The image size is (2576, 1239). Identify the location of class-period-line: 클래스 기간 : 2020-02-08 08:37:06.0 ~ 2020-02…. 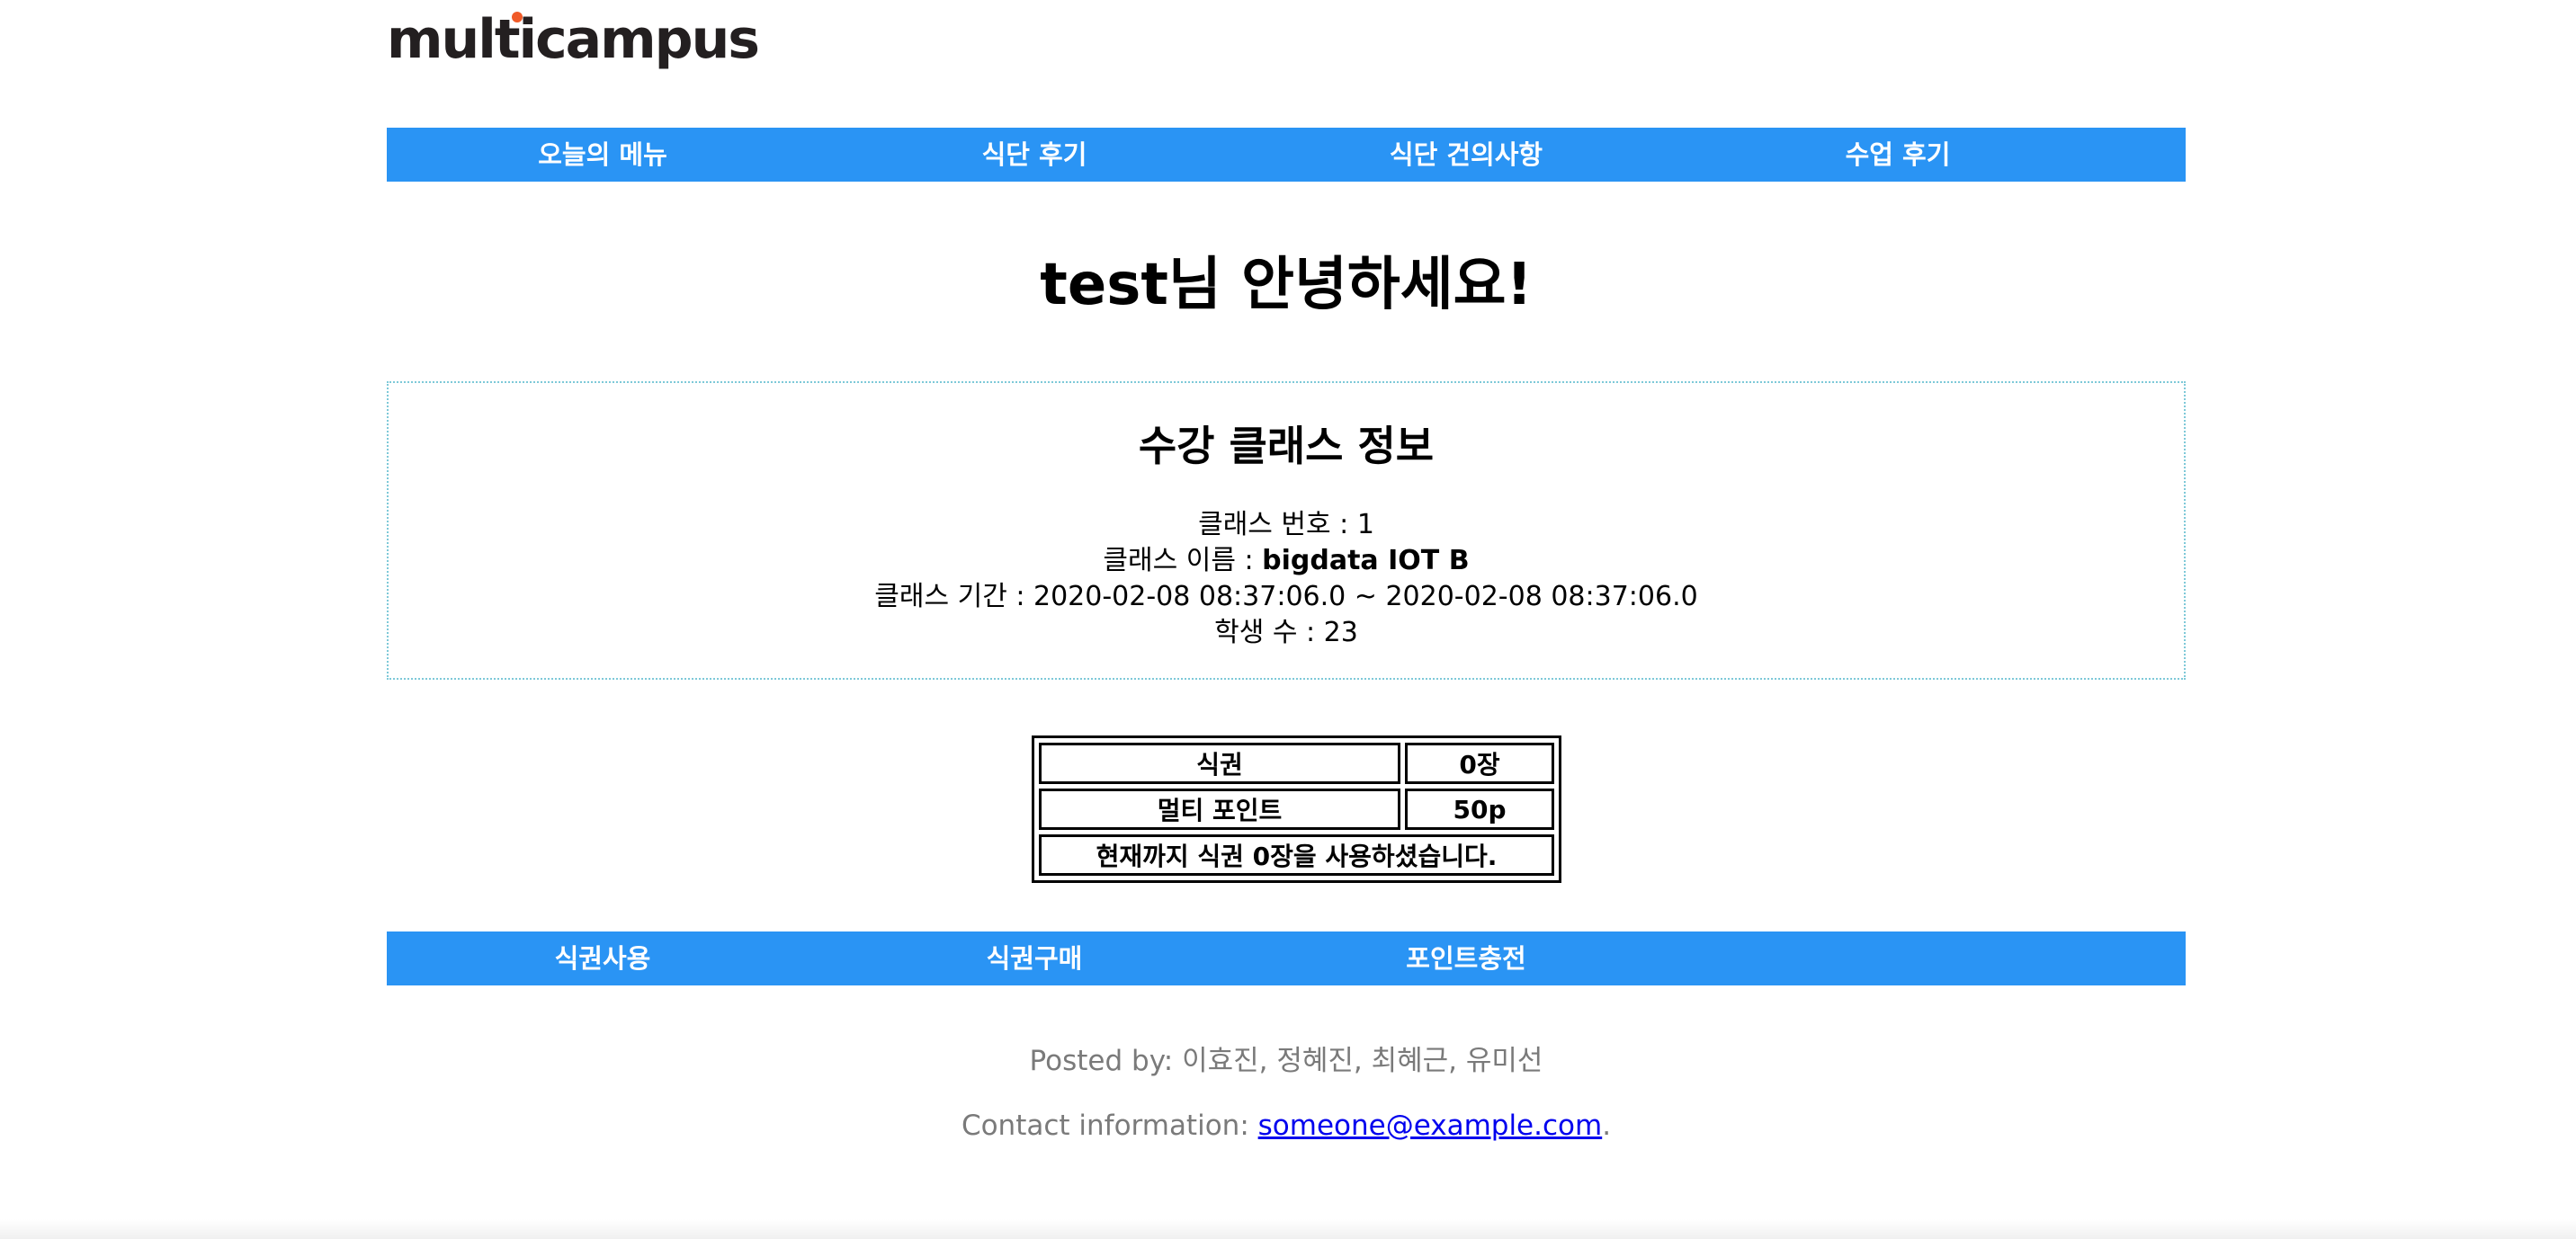
(1286, 597).